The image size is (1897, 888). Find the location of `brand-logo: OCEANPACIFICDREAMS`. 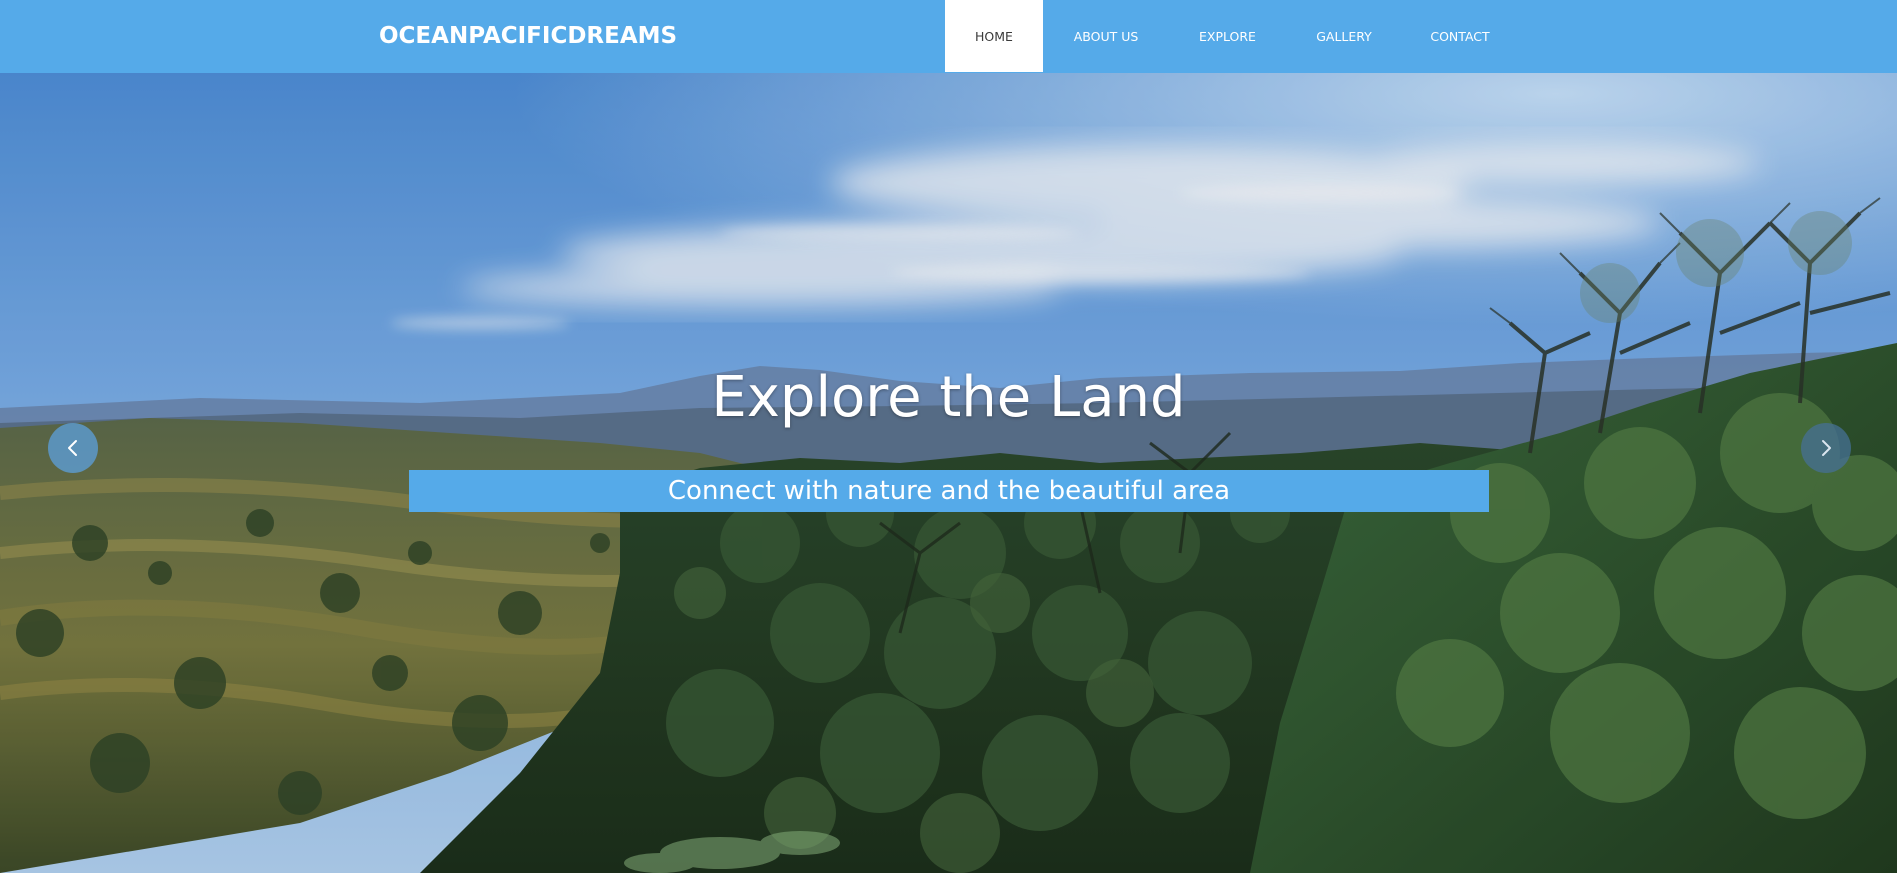

brand-logo: OCEANPACIFICDREAMS is located at coordinates (528, 36).